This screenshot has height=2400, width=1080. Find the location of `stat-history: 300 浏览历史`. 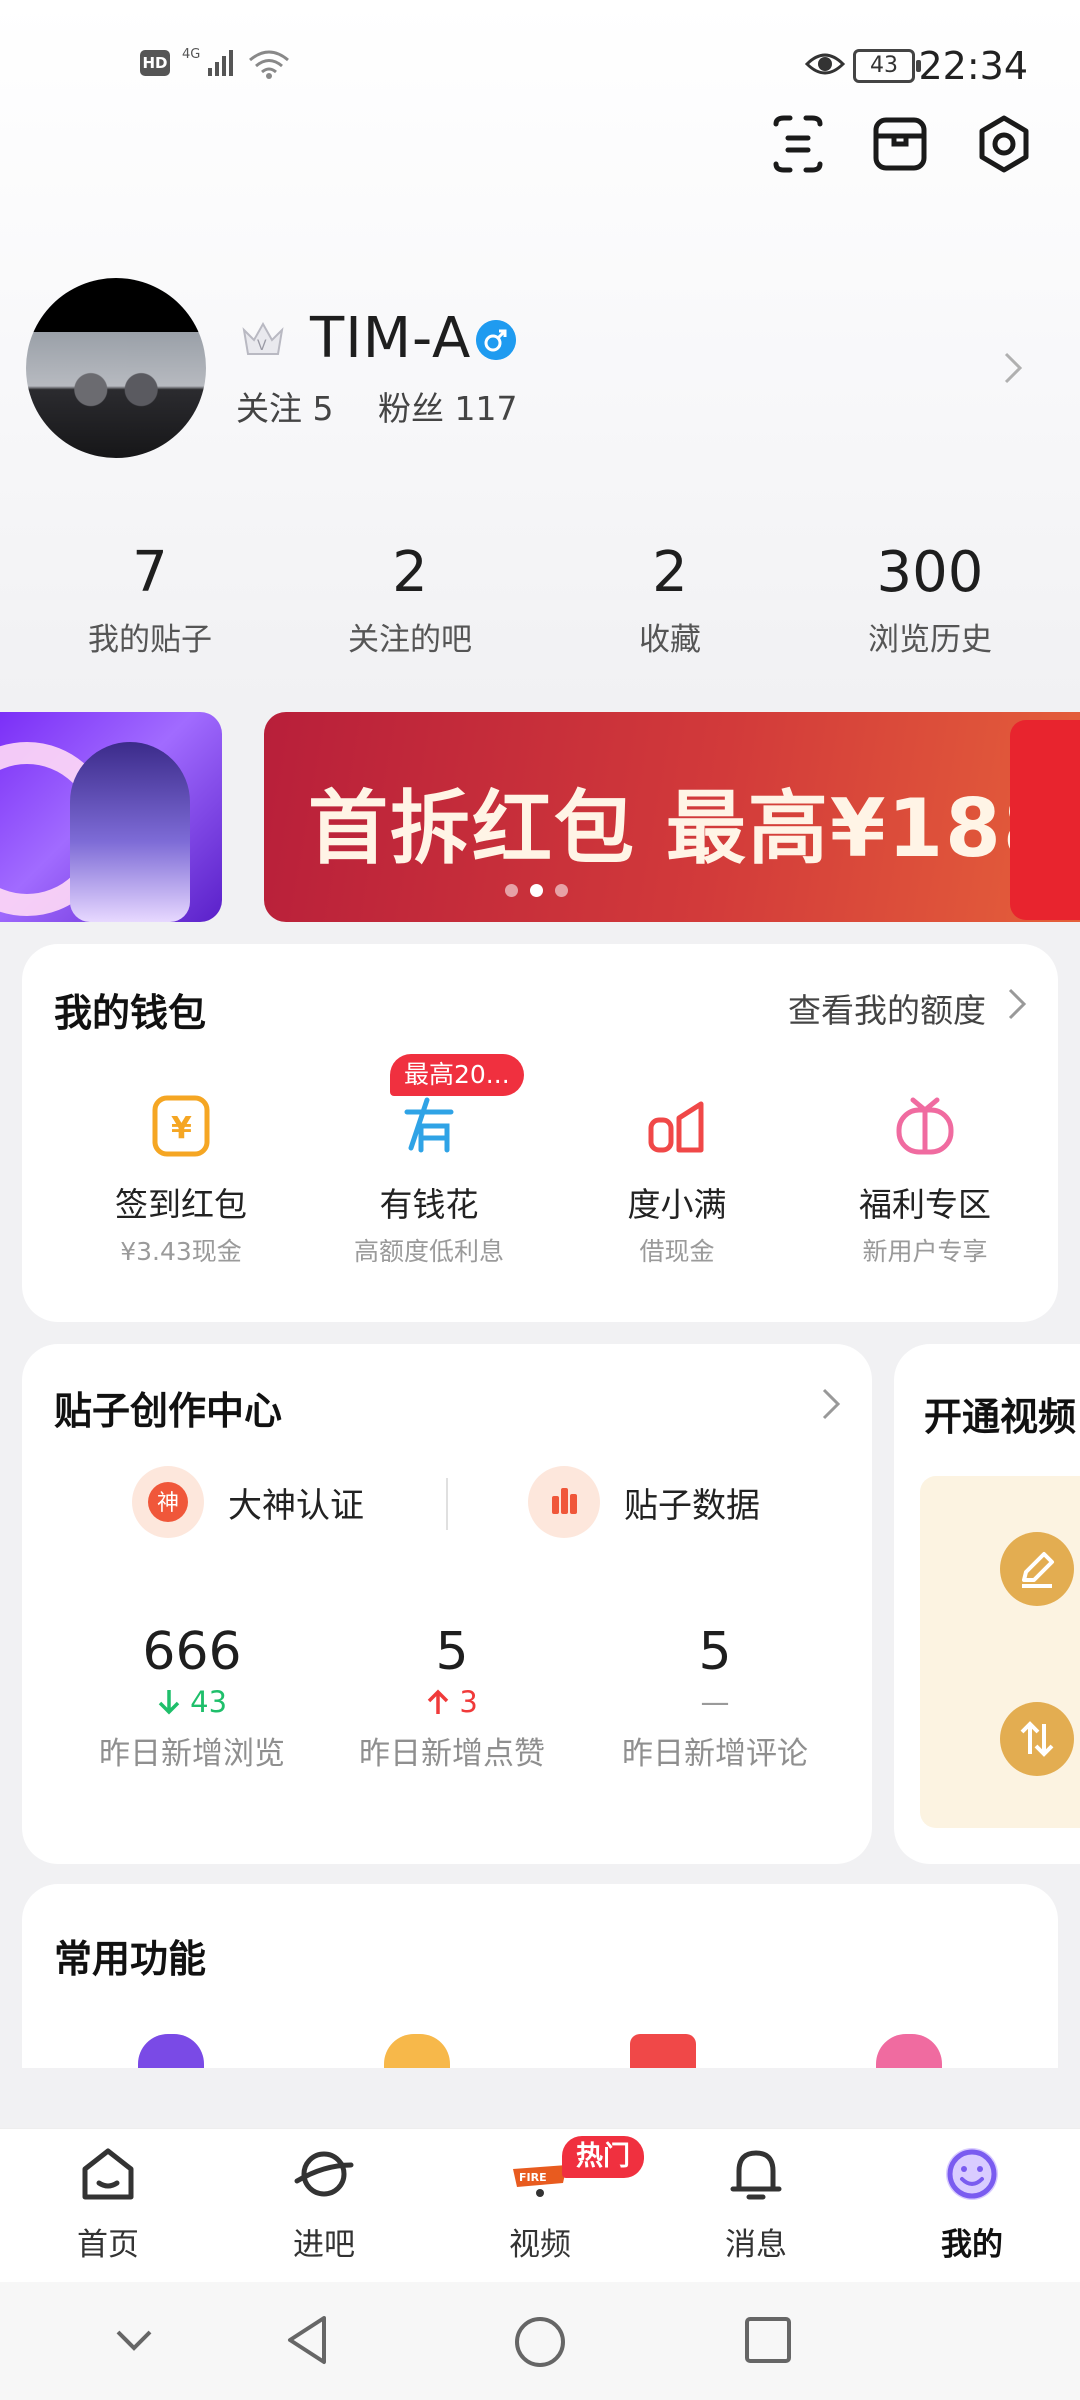

stat-history: 300 浏览历史 is located at coordinates (930, 603).